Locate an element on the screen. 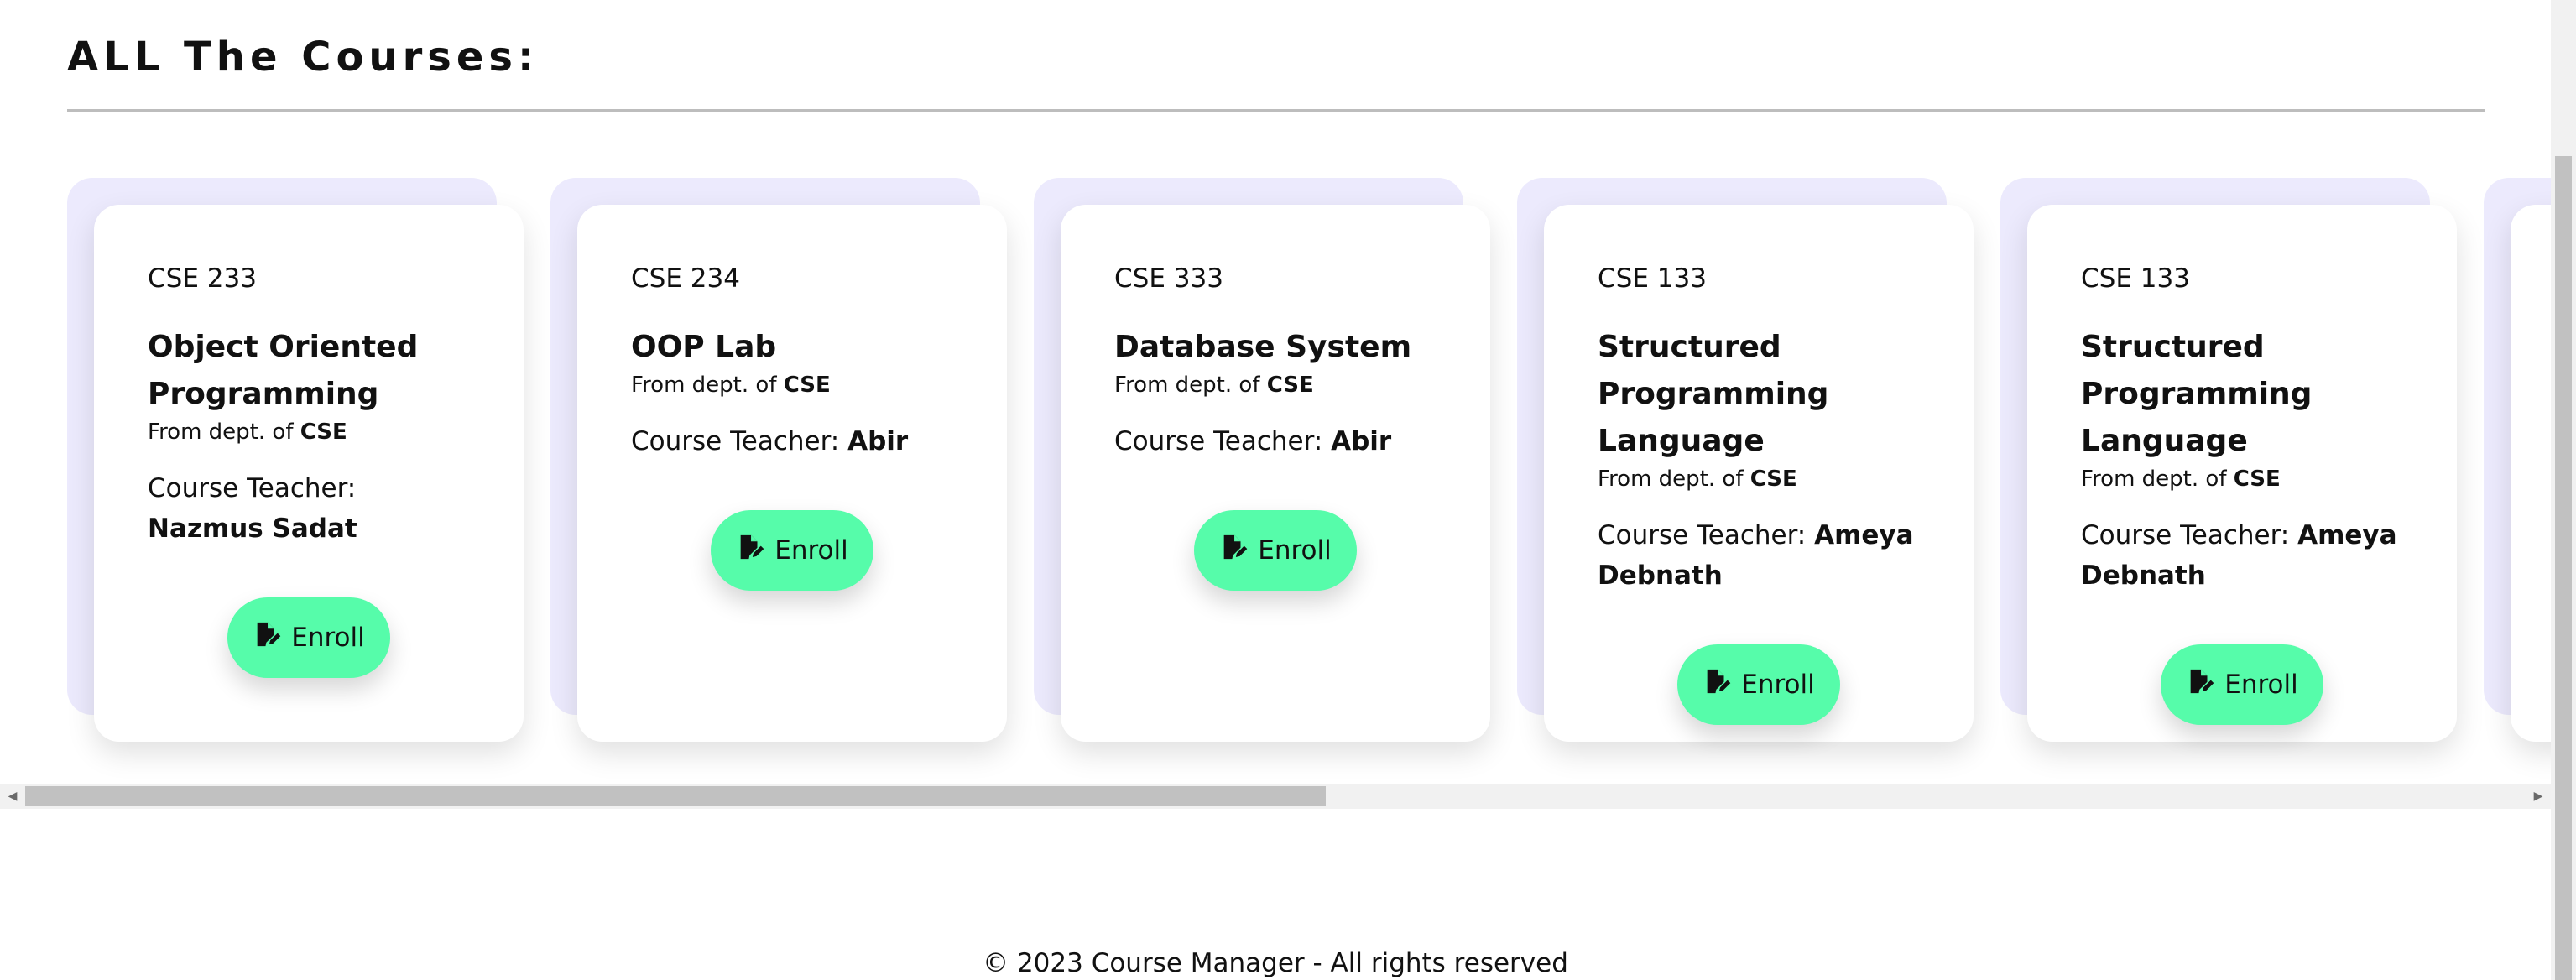 The width and height of the screenshot is (2576, 980). arrow-right-icon: ▶ is located at coordinates (2538, 797).